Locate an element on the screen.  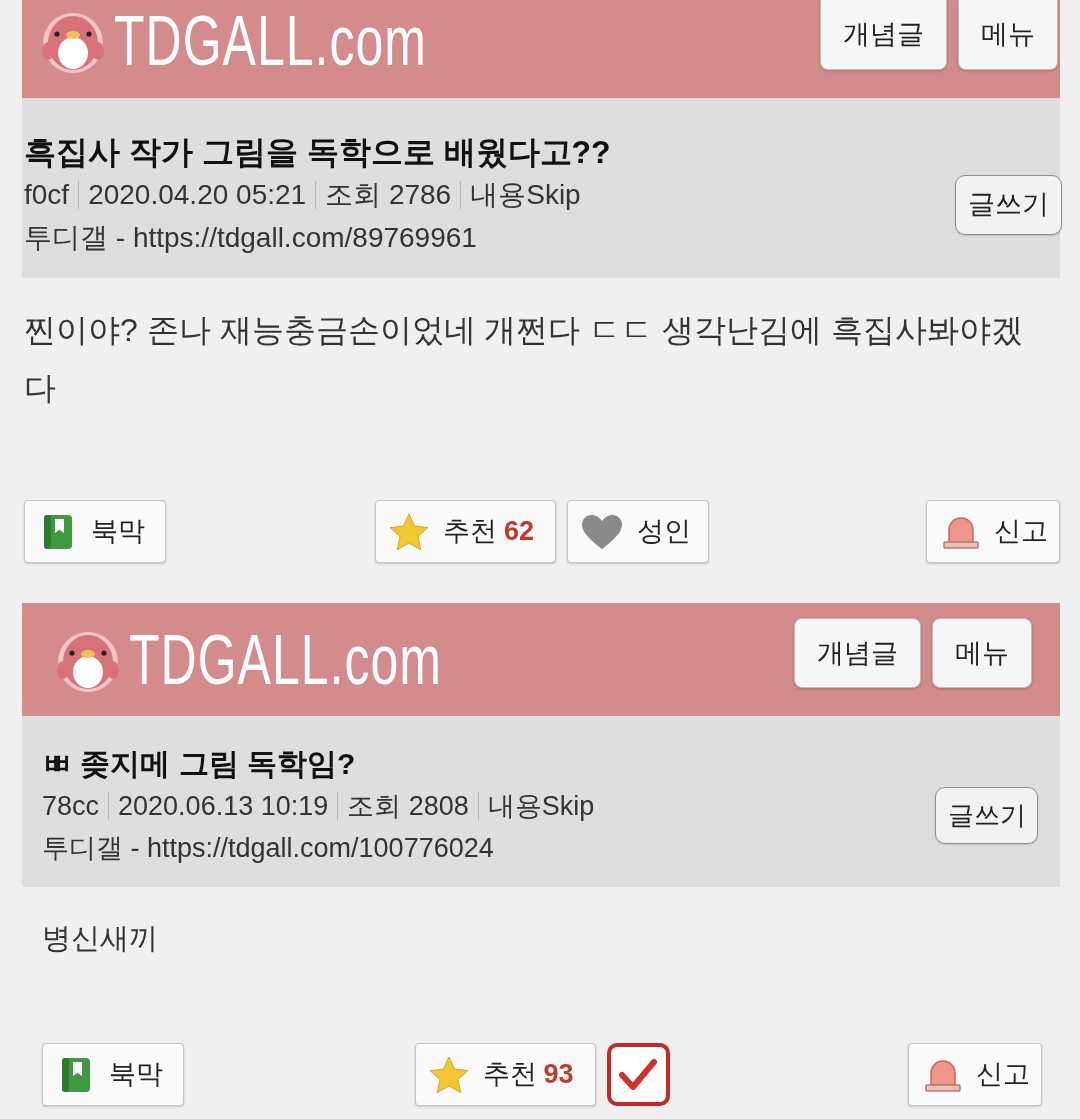
post-title: 흑집사 작가 그림을 독학으로 배웠다고?? is located at coordinates (317, 152).